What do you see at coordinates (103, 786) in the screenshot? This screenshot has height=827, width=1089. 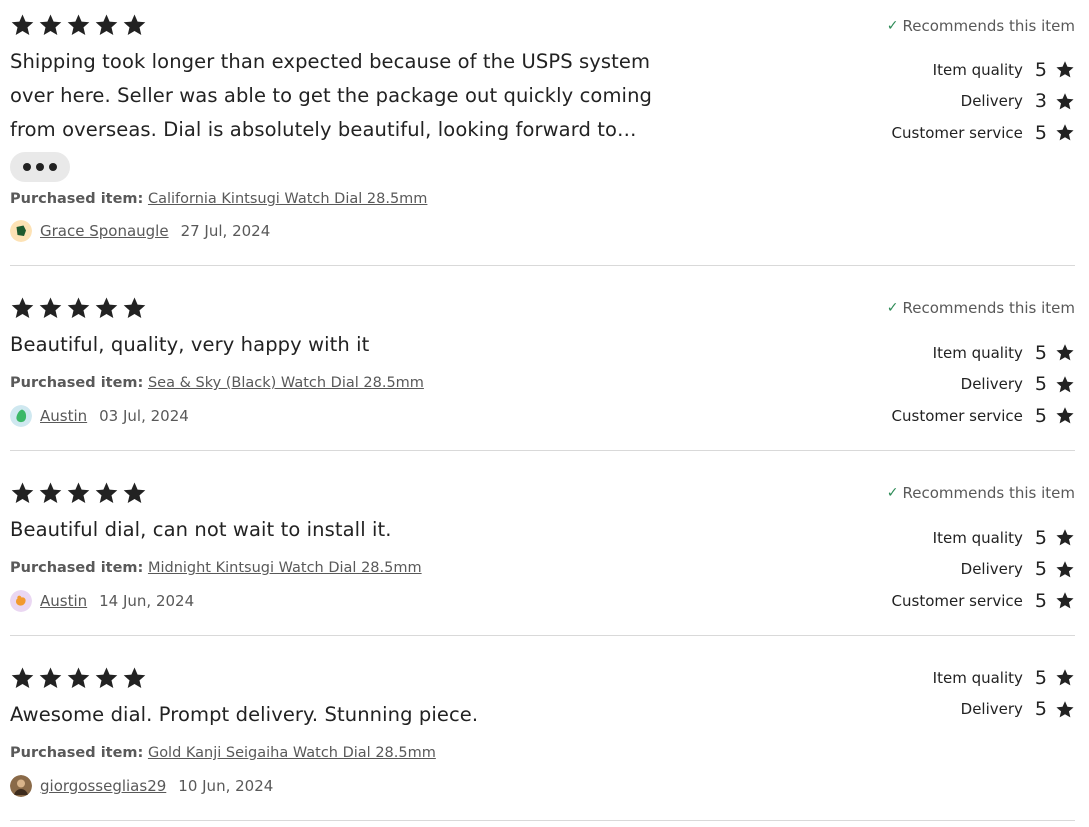 I see `reviewer-name: giorgosseglias29` at bounding box center [103, 786].